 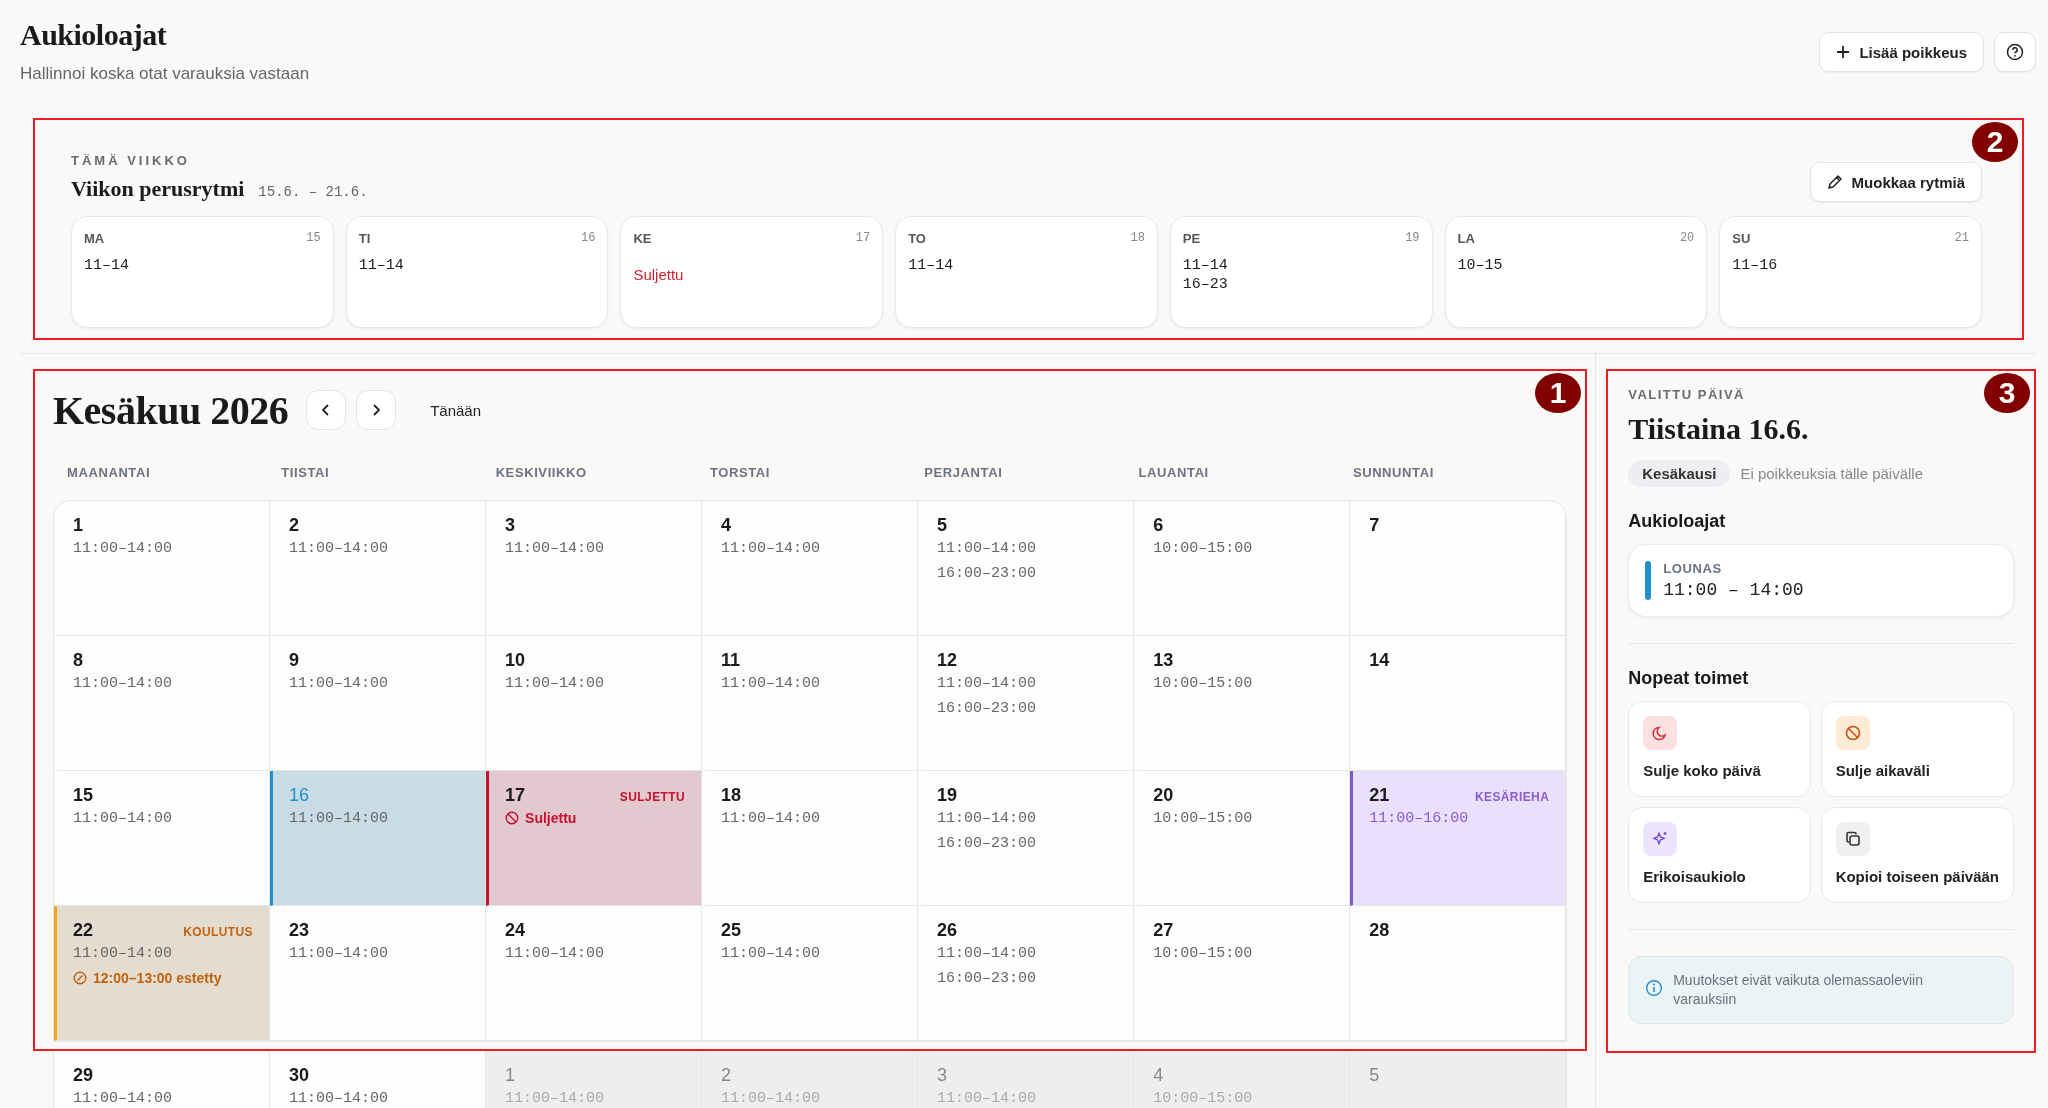 What do you see at coordinates (1660, 733) in the screenshot?
I see `moon-icon` at bounding box center [1660, 733].